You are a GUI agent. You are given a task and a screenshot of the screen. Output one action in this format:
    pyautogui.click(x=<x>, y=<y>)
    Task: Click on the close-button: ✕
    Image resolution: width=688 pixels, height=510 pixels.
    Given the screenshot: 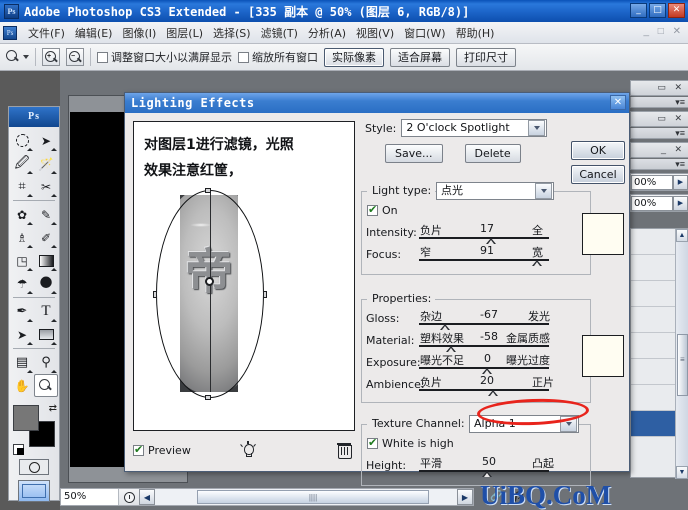 What is the action you would take?
    pyautogui.click(x=676, y=10)
    